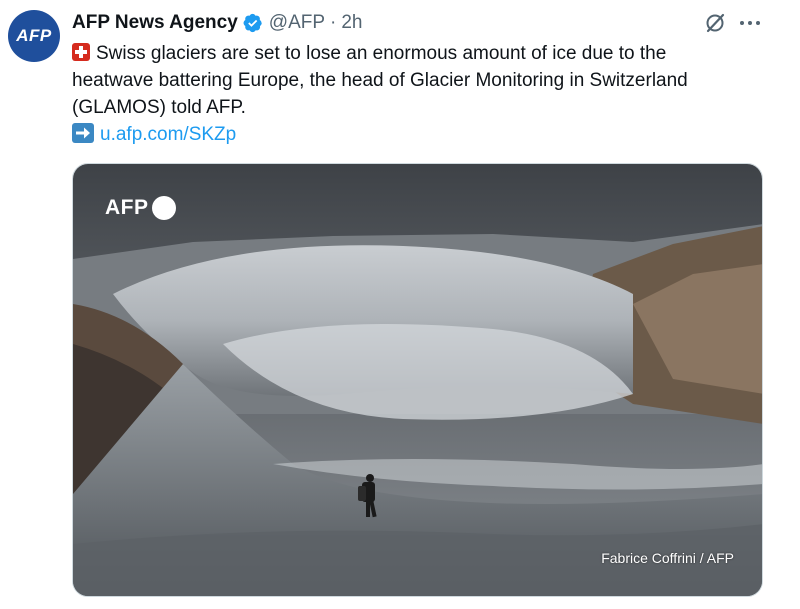 This screenshot has height=609, width=800. Describe the element at coordinates (351, 23) in the screenshot. I see `timestamp: 2h` at that location.